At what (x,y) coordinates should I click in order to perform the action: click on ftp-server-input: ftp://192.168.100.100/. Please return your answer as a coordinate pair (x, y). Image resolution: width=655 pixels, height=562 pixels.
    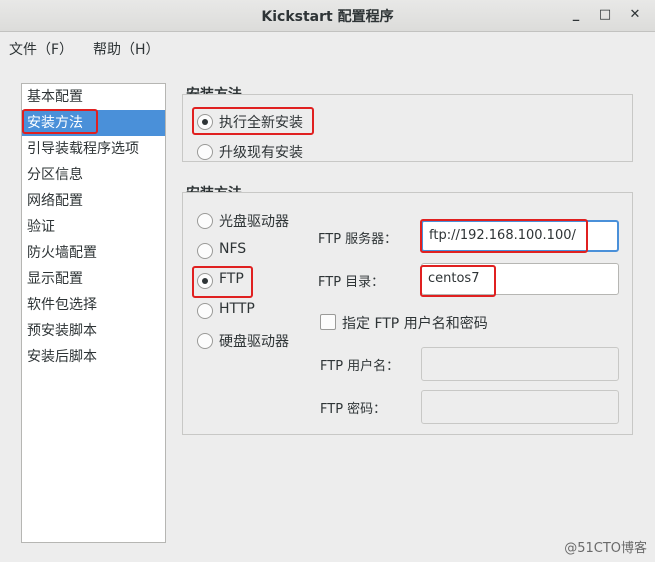
    Looking at the image, I should click on (520, 236).